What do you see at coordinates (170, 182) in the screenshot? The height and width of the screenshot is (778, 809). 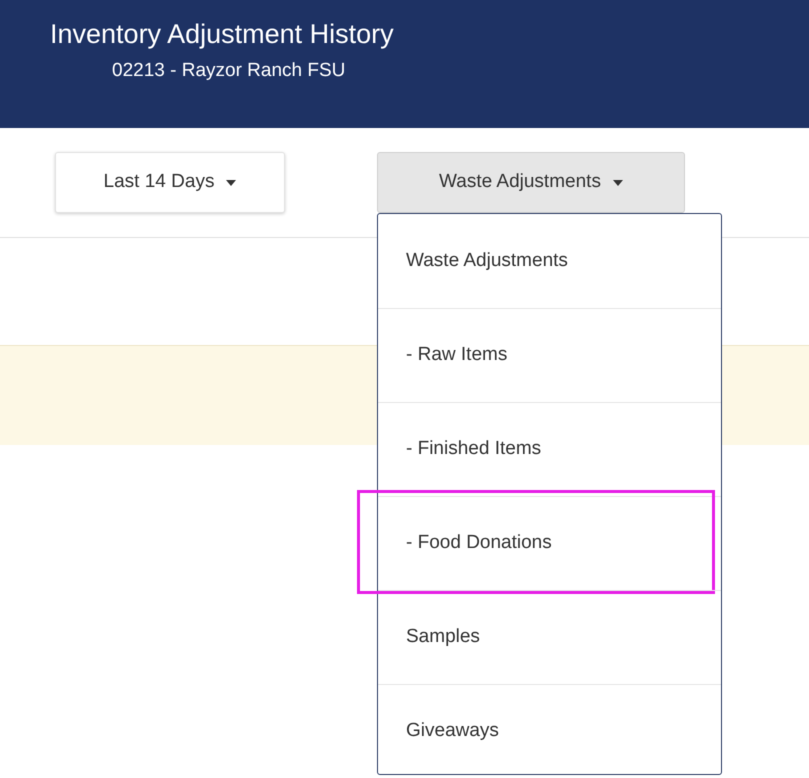 I see `filter-dropdown: Last 14 Days` at bounding box center [170, 182].